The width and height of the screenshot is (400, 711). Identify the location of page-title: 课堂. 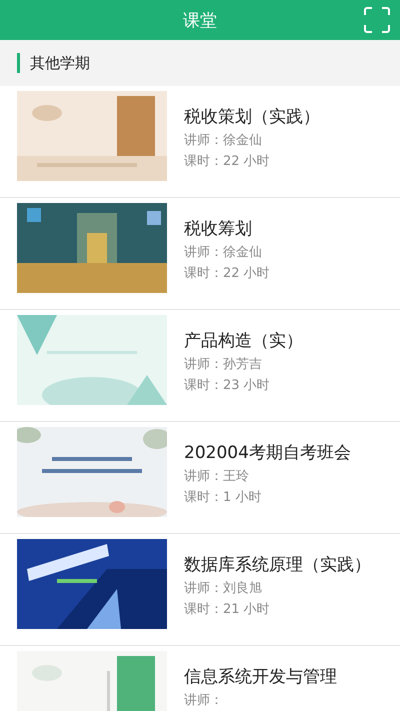
(200, 21).